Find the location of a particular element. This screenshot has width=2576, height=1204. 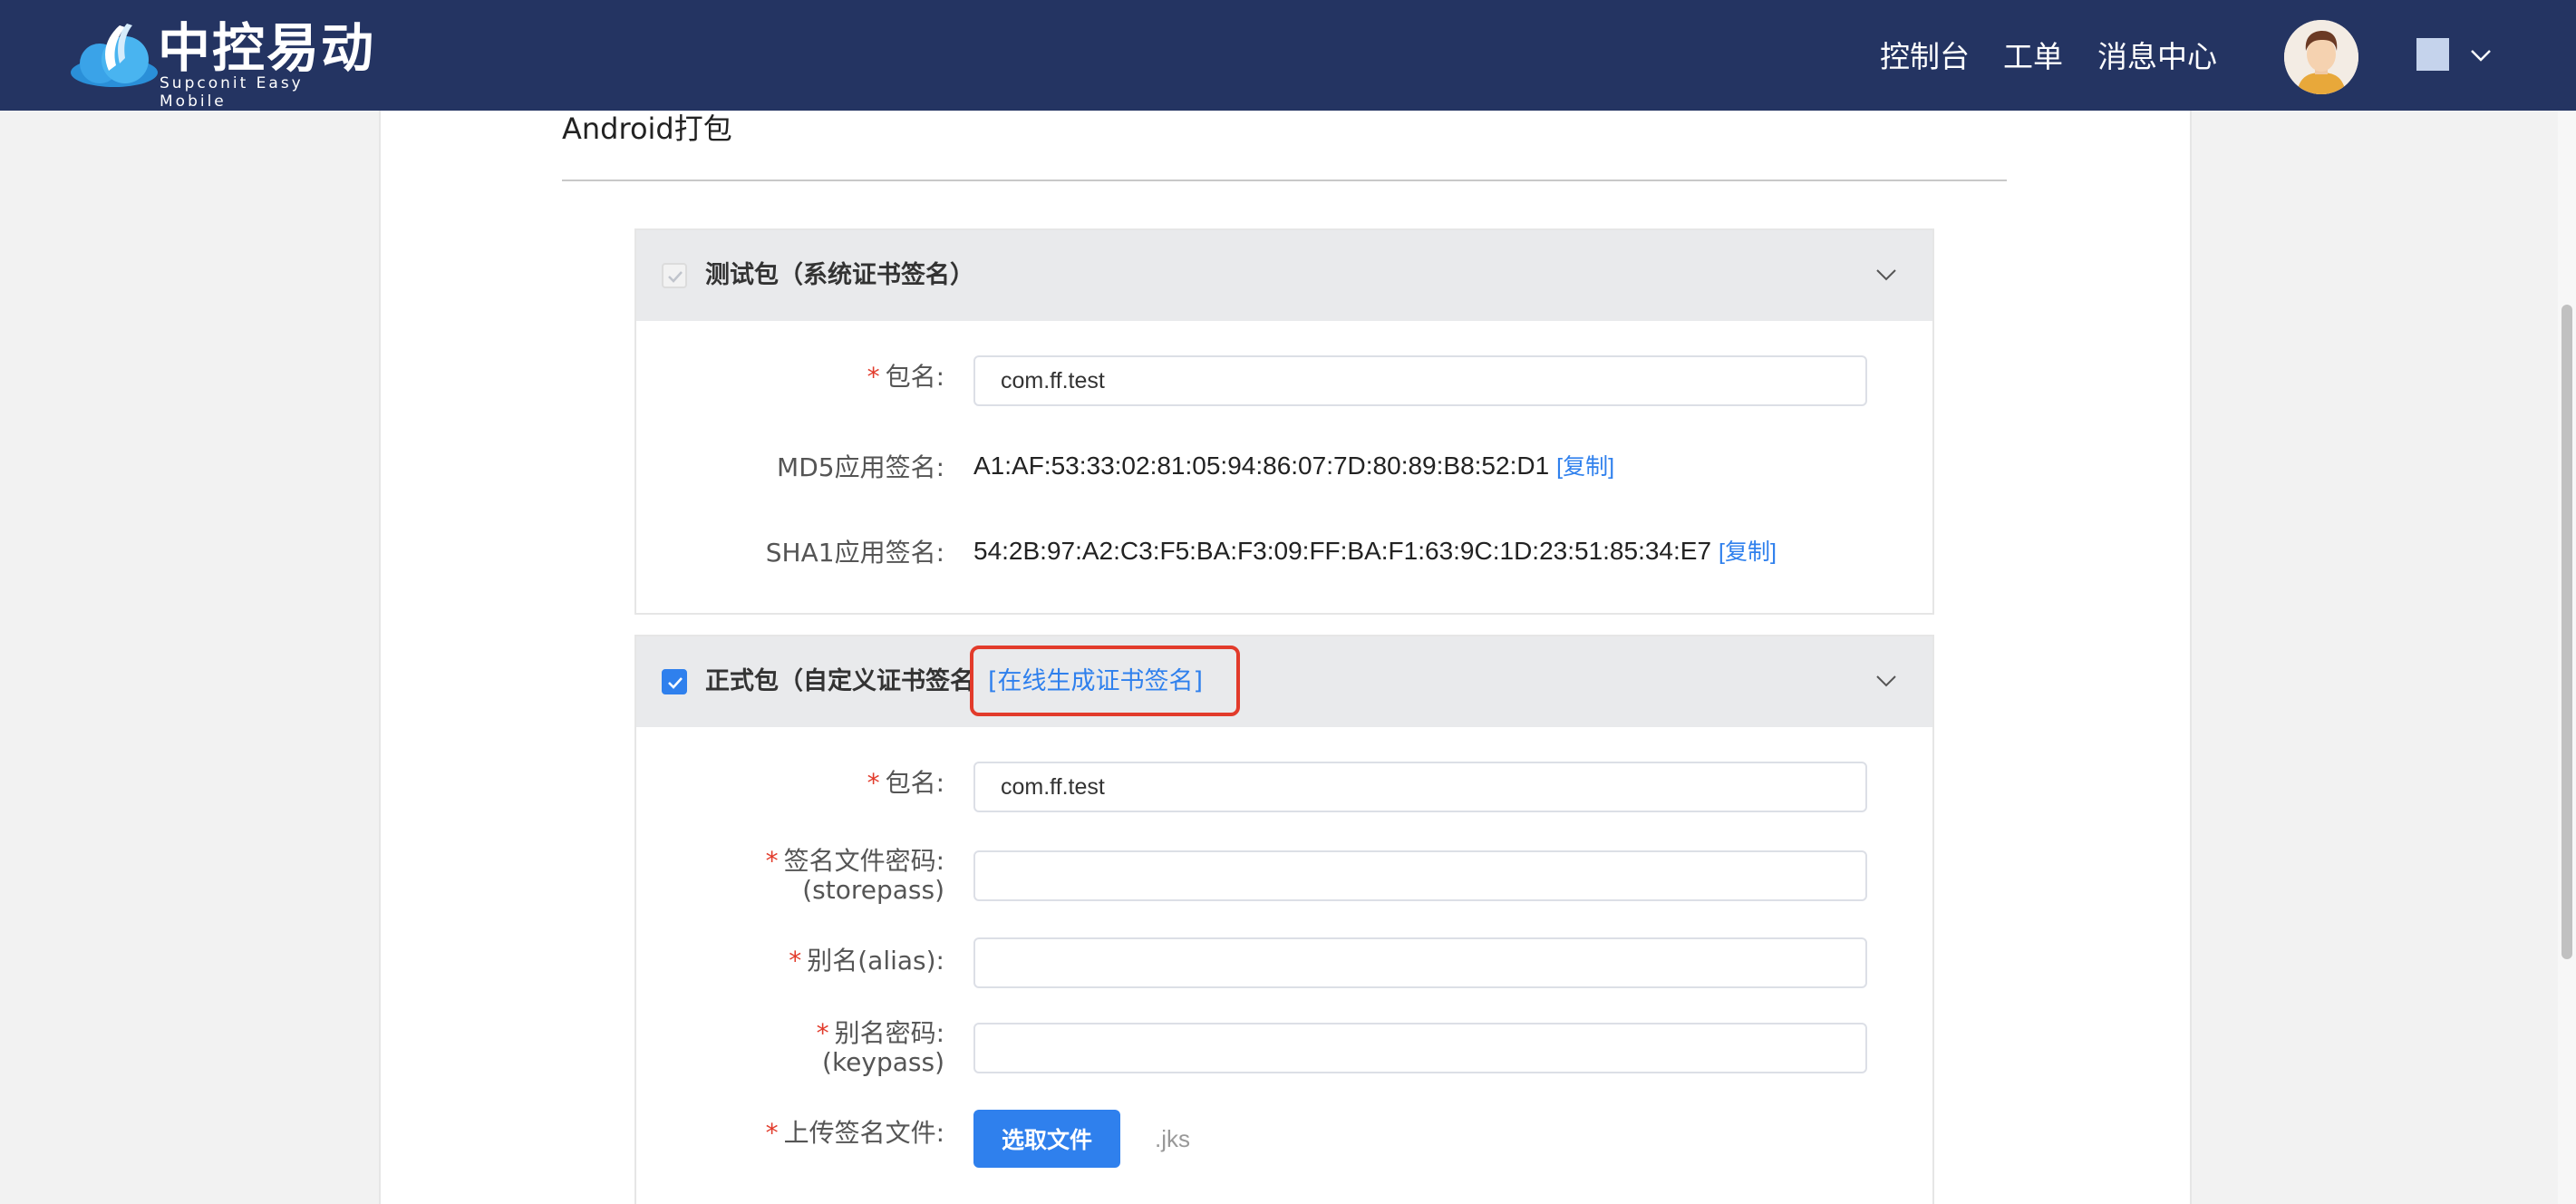

brand-logo: 中控易动 Supconit Easy Mobile is located at coordinates (223, 63).